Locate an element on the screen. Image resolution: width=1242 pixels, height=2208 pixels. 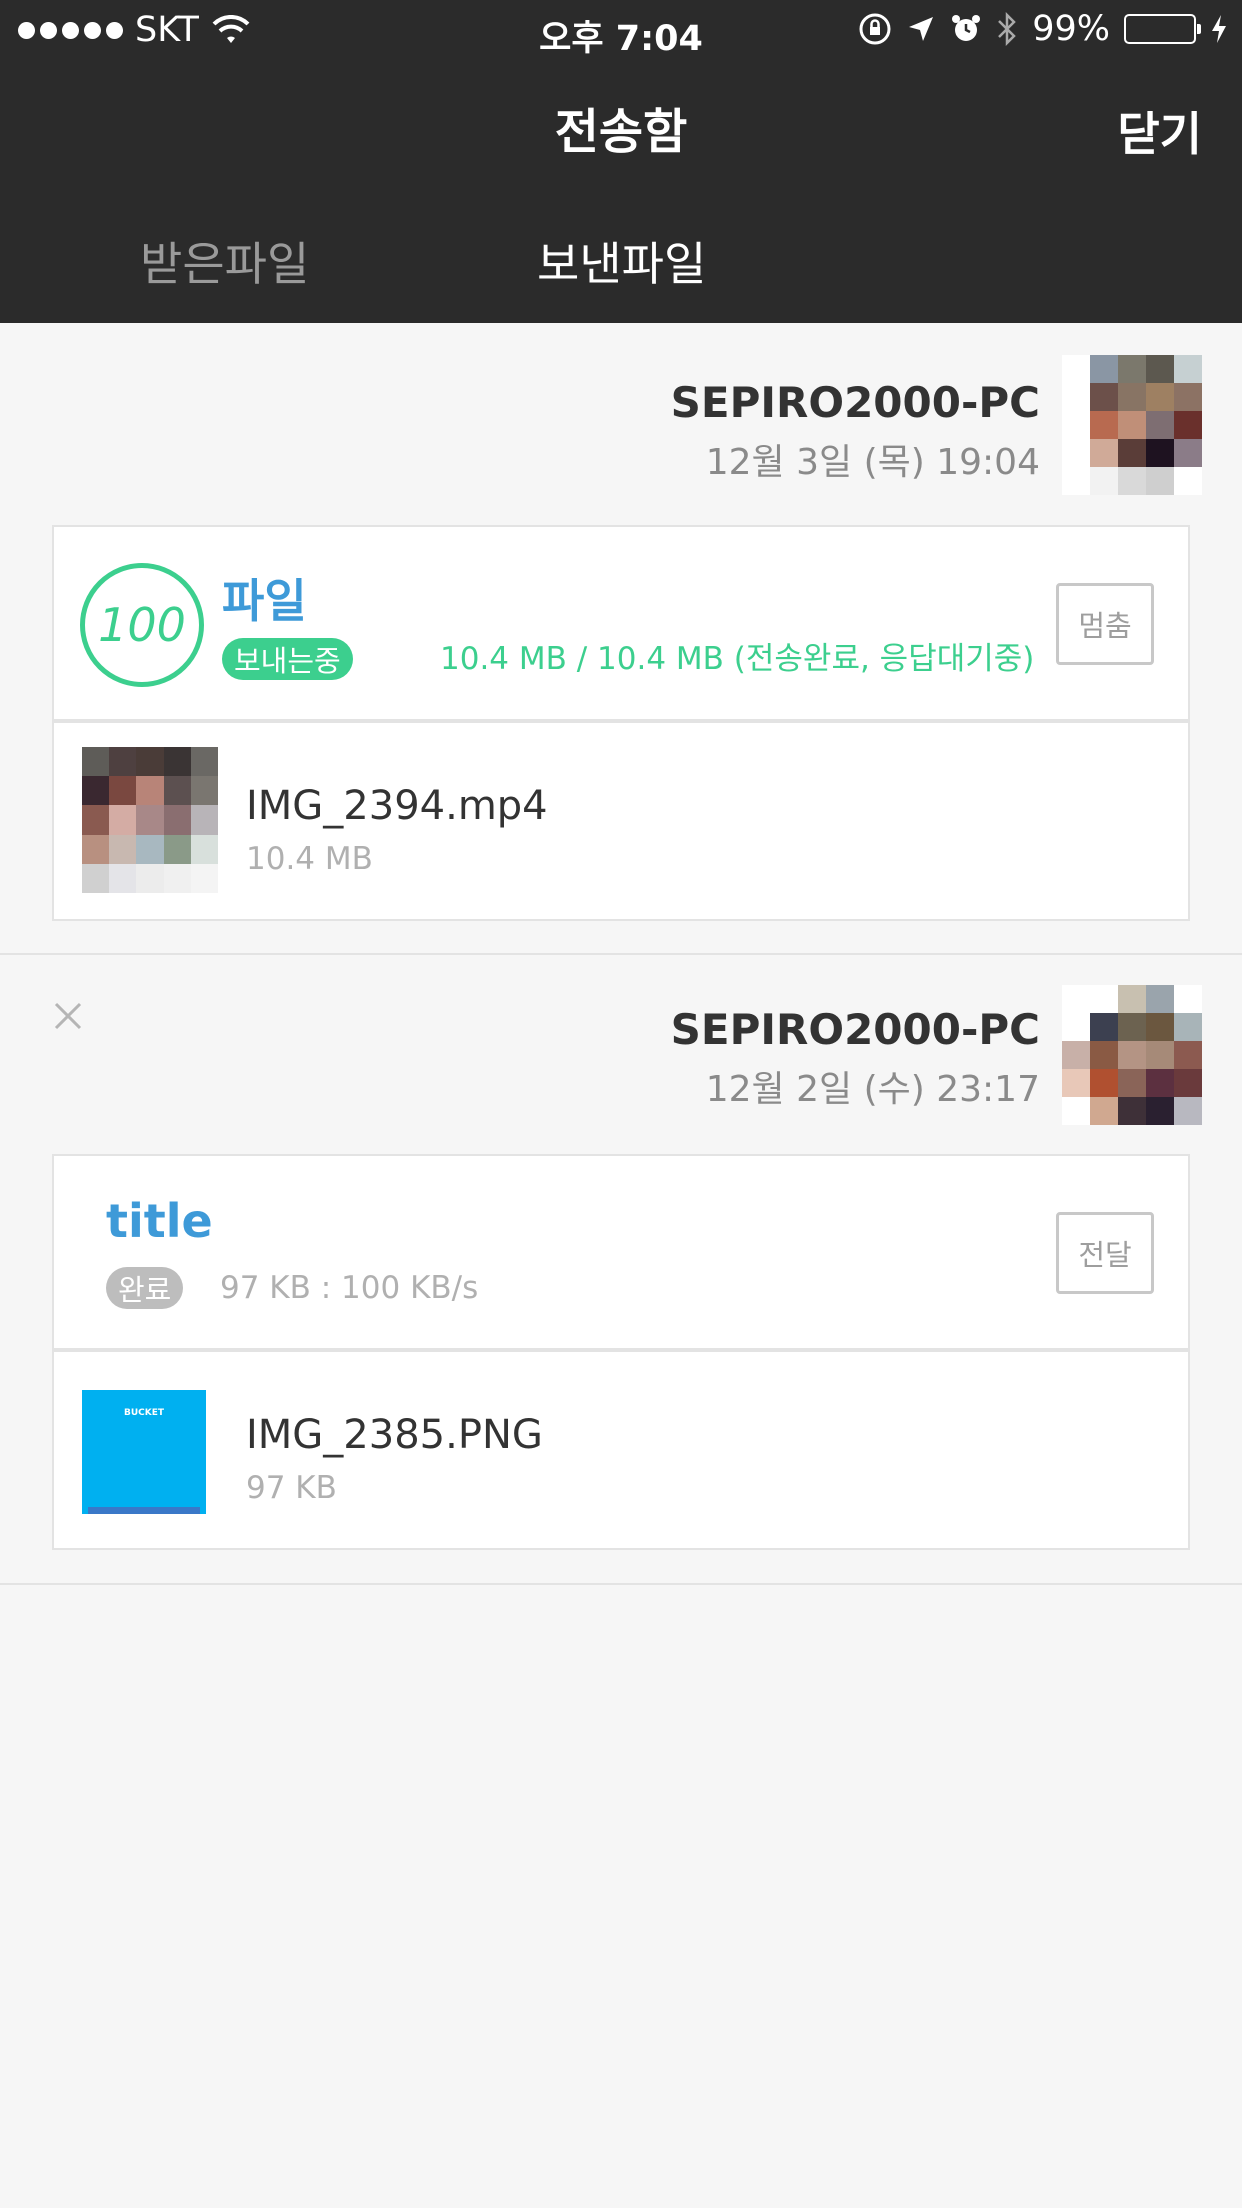
tab-sent-files: 보낸파일 is located at coordinates (621, 261).